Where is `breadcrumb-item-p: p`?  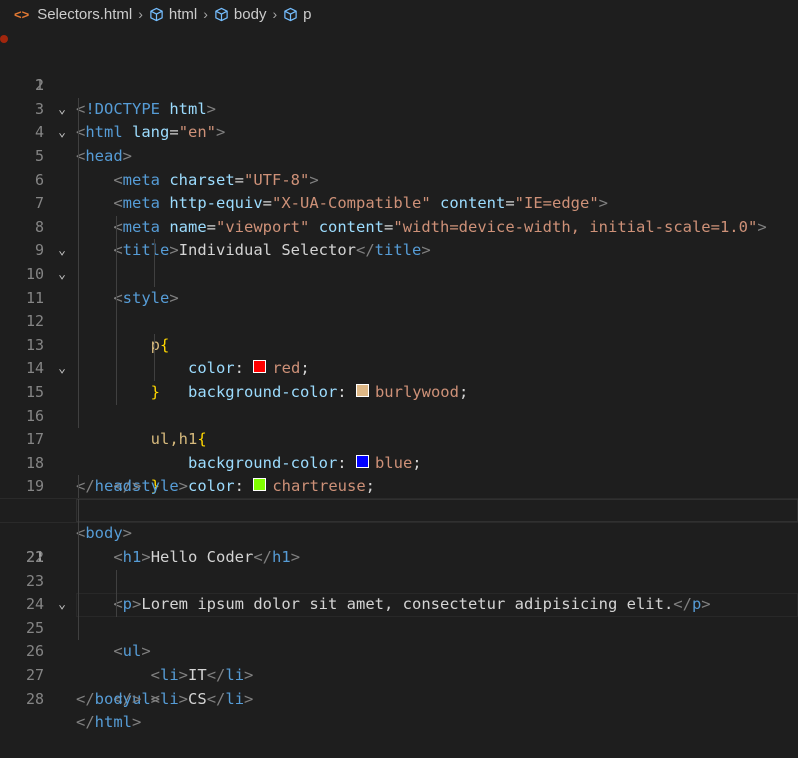 breadcrumb-item-p: p is located at coordinates (297, 14).